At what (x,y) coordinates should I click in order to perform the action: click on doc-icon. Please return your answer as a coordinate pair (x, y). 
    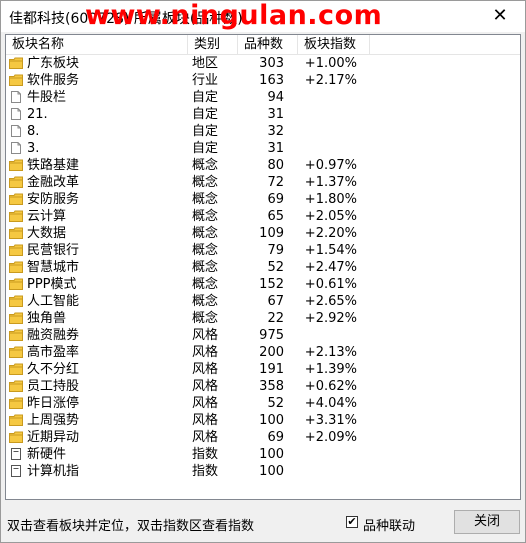
    Looking at the image, I should click on (16, 454).